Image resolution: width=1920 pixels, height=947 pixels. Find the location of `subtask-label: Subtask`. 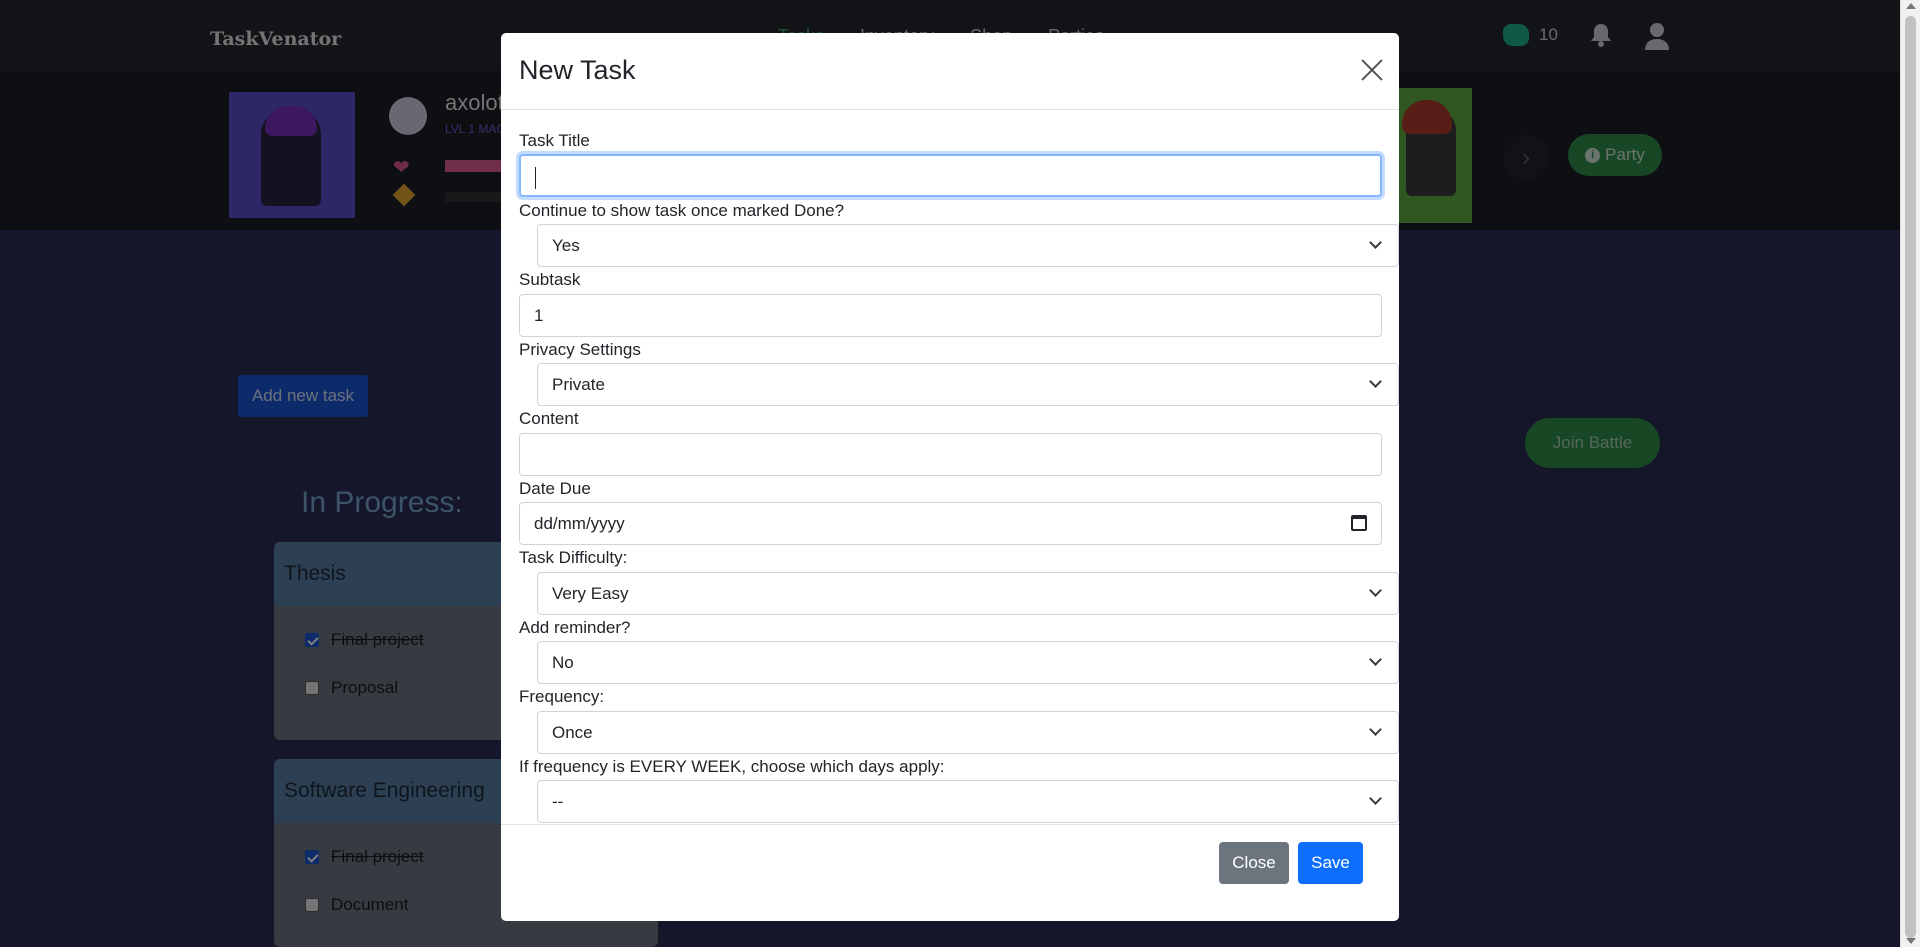

subtask-label: Subtask is located at coordinates (550, 279).